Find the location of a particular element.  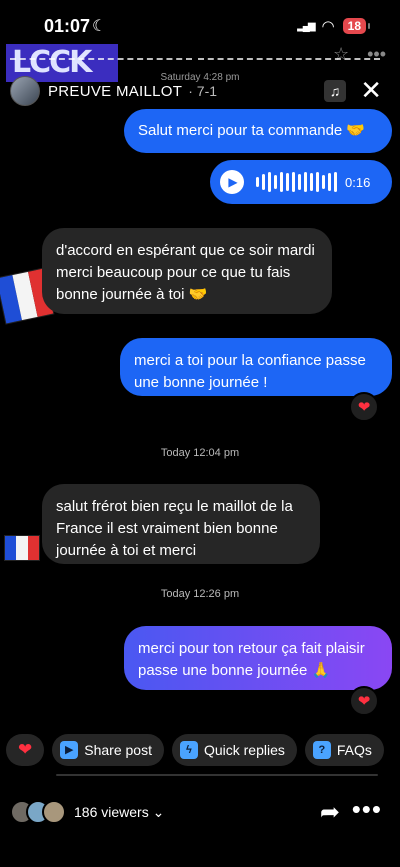

share-post-button: ▶ Share post is located at coordinates (108, 750).